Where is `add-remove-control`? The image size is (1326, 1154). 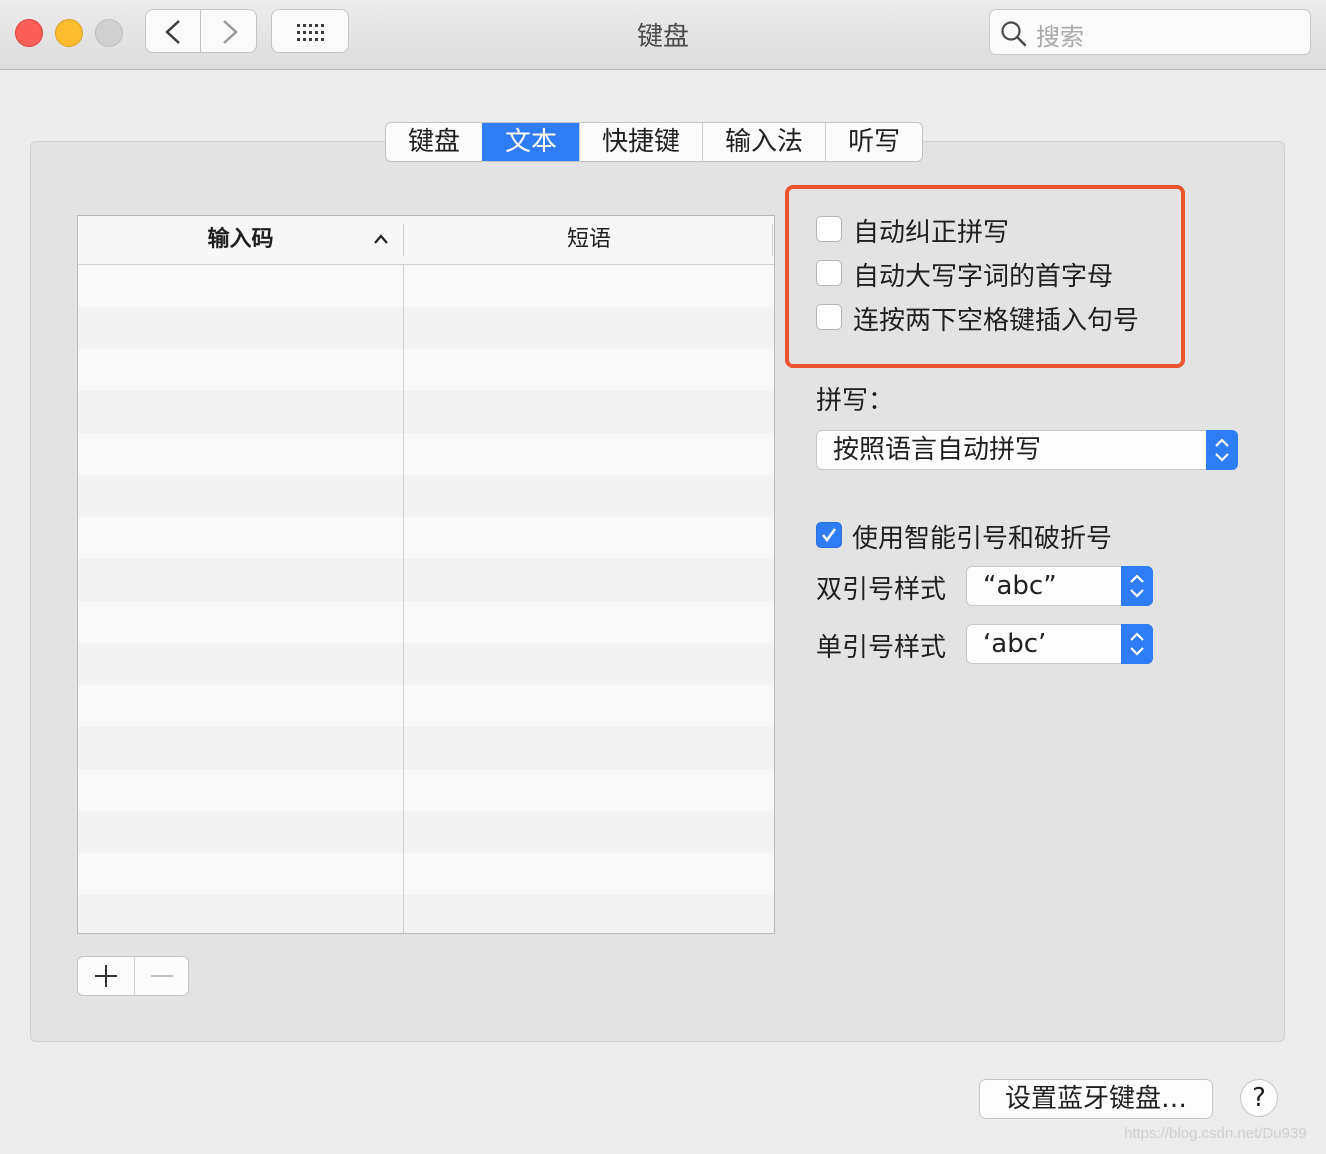
add-remove-control is located at coordinates (133, 976).